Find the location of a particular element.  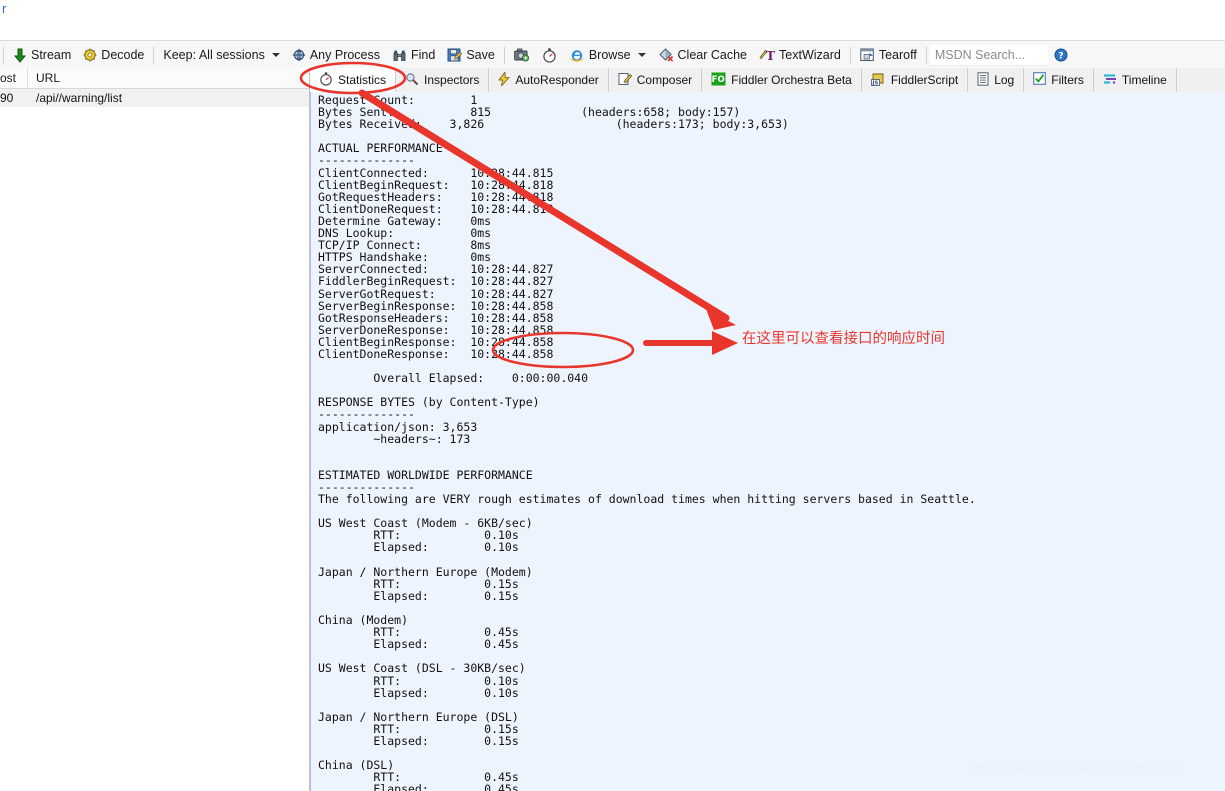

save-label: Save is located at coordinates (480, 54).